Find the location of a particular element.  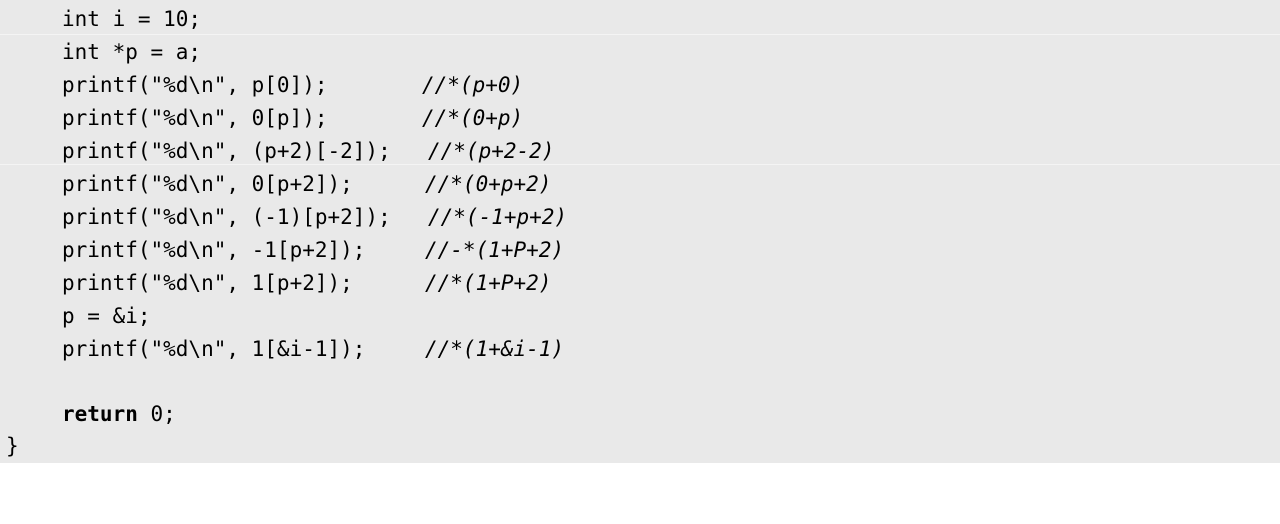

code-comment: //-*(1+P+2) is located at coordinates (495, 250).